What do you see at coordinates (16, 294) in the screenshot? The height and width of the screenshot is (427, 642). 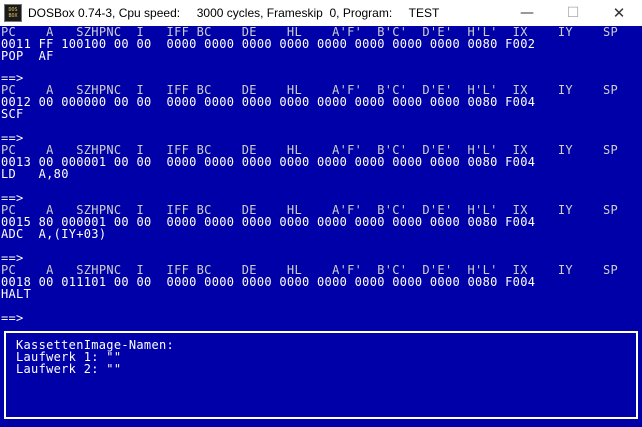 I see `instruction-line: HALT` at bounding box center [16, 294].